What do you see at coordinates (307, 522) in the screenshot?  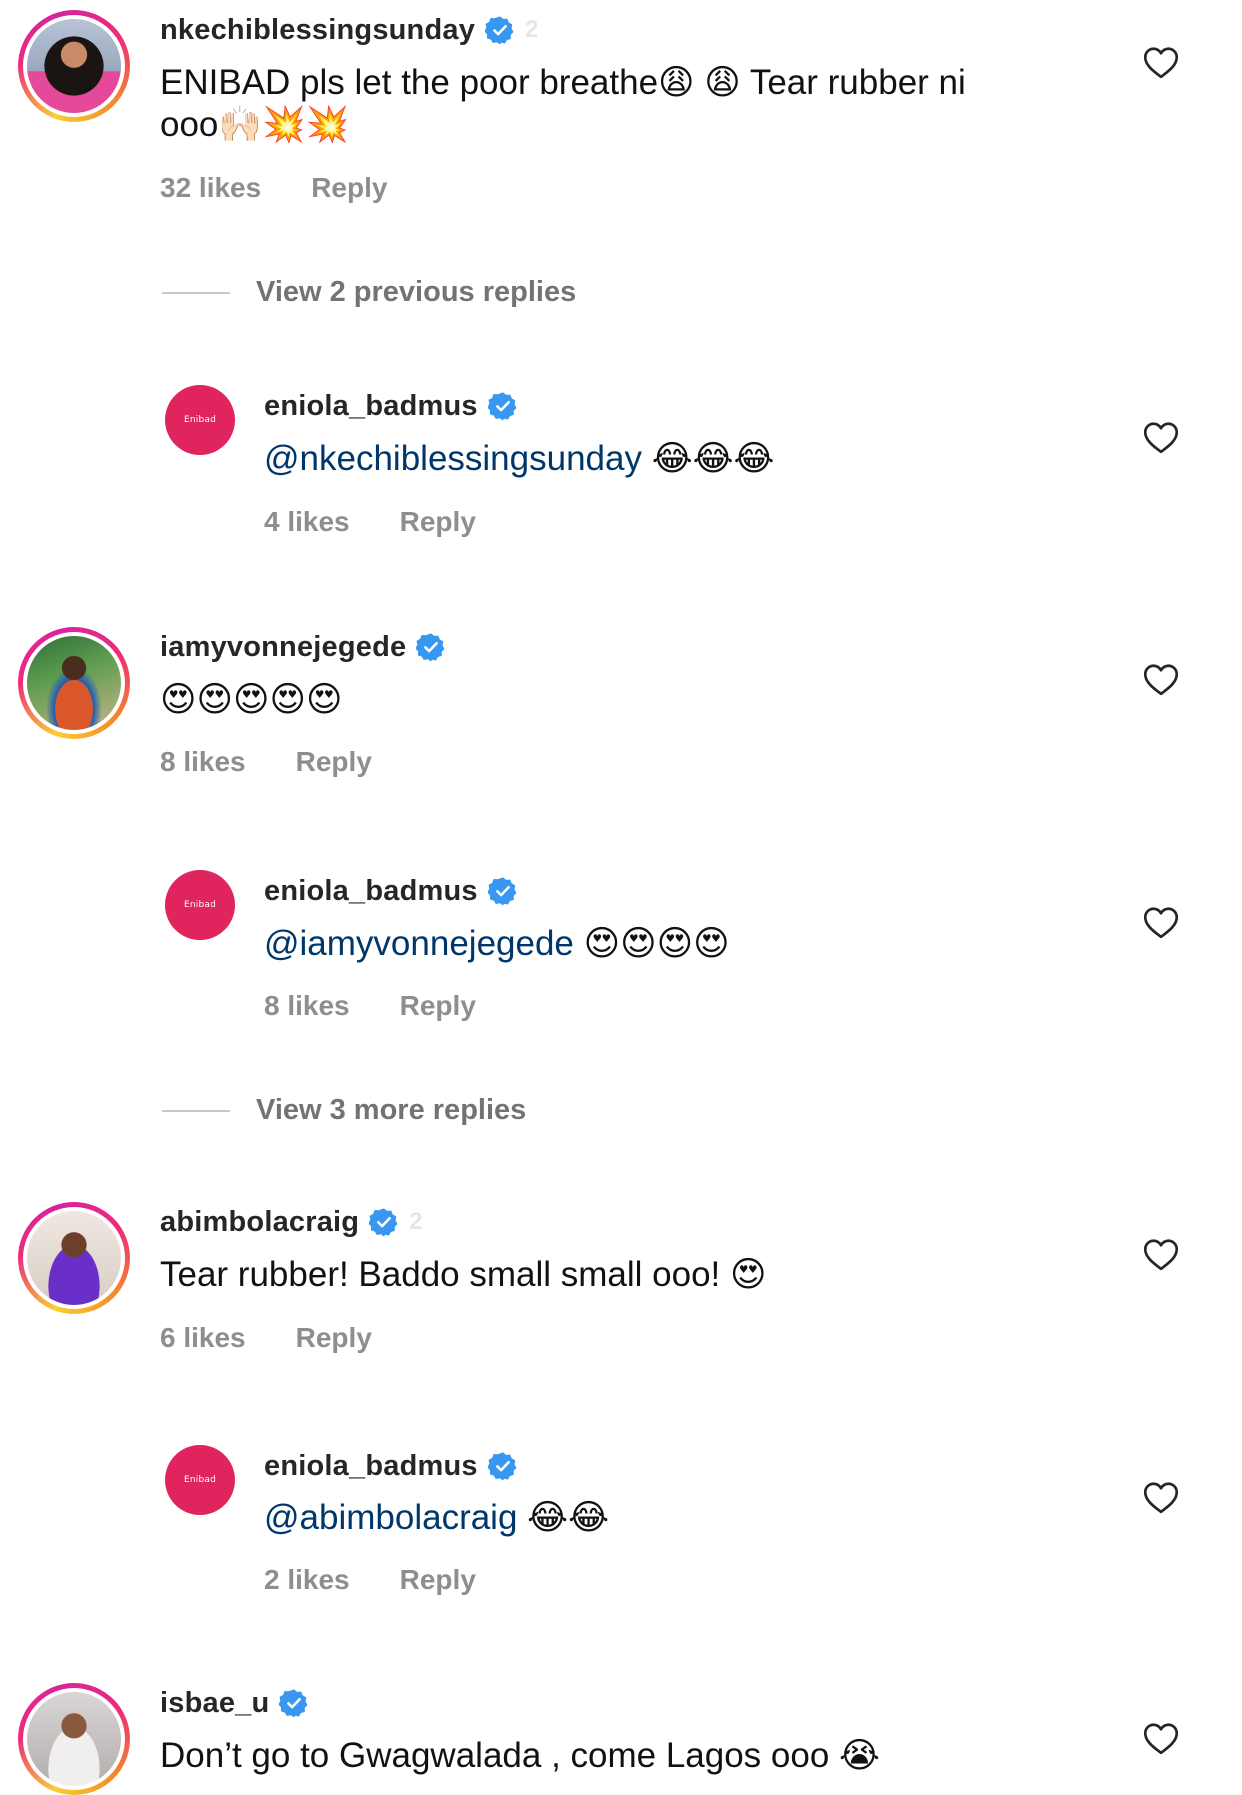 I see `like-count: 4 likes` at bounding box center [307, 522].